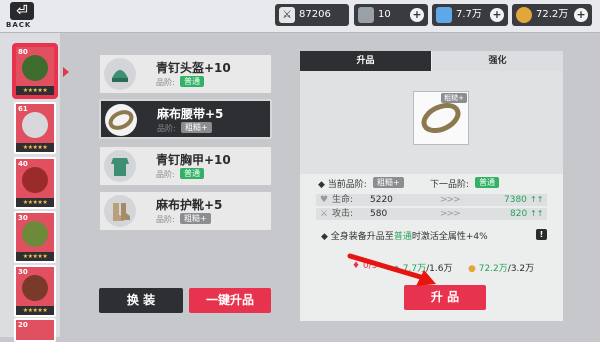  I want to click on gold-counter: 72.2万 +, so click(552, 15).